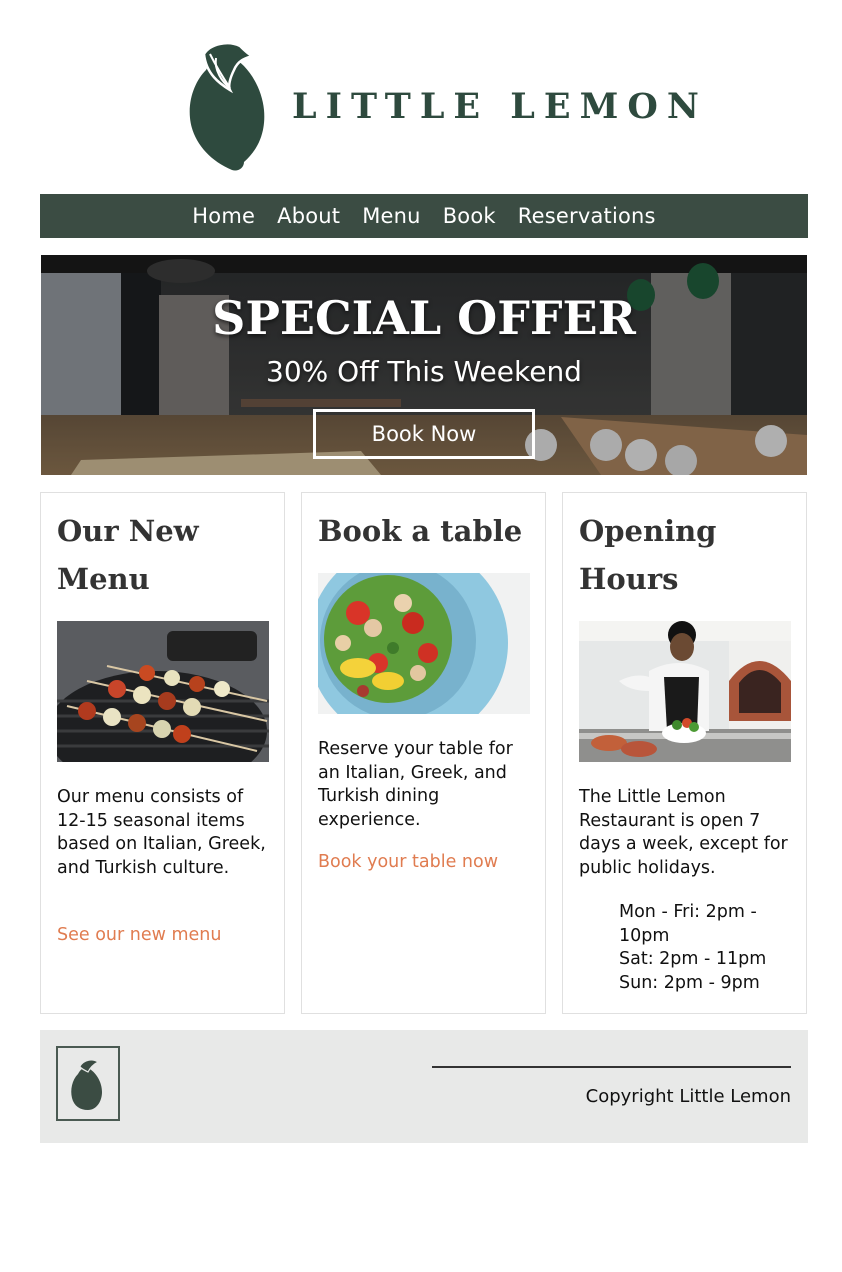 This screenshot has width=842, height=1272. I want to click on book-table-link: Book your table now, so click(408, 862).